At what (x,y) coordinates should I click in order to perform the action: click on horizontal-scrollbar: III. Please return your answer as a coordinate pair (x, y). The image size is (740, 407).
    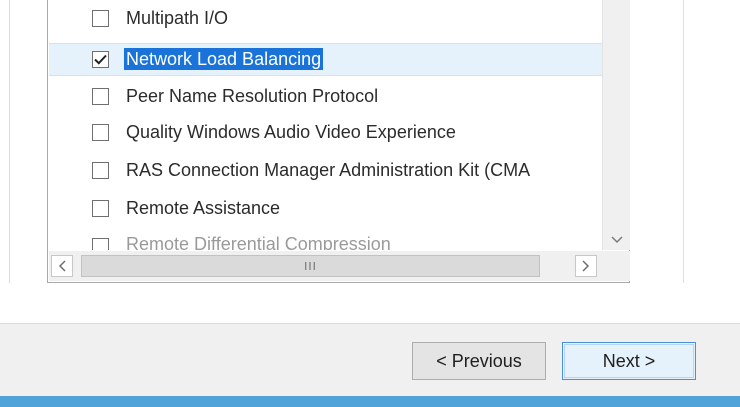
    Looking at the image, I should click on (325, 266).